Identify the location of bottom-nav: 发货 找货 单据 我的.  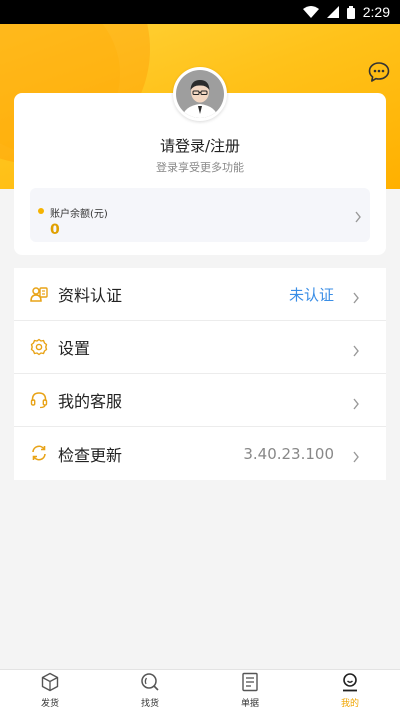
(200, 689).